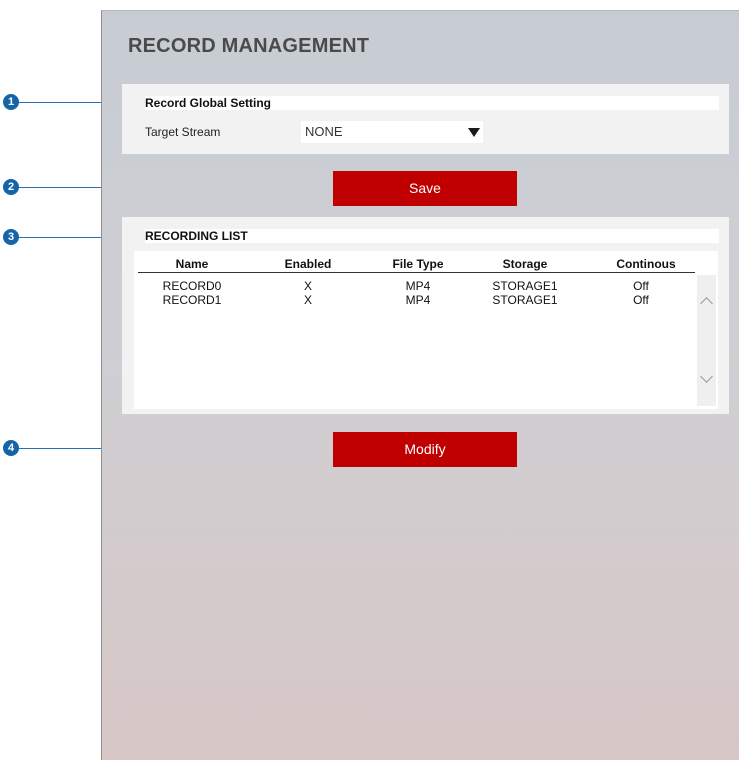 The width and height of the screenshot is (739, 760). What do you see at coordinates (706, 376) in the screenshot?
I see `chevron-down-icon` at bounding box center [706, 376].